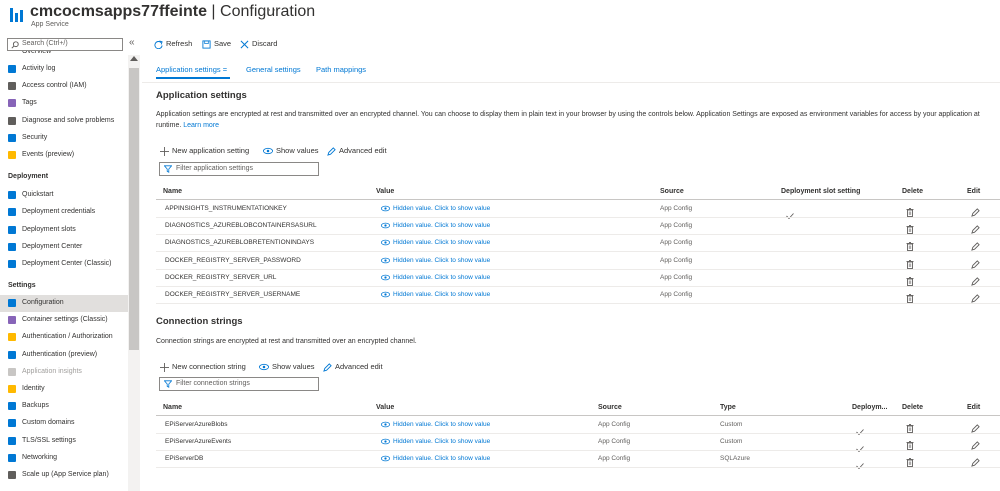  I want to click on activity-log-icon, so click(12, 69).